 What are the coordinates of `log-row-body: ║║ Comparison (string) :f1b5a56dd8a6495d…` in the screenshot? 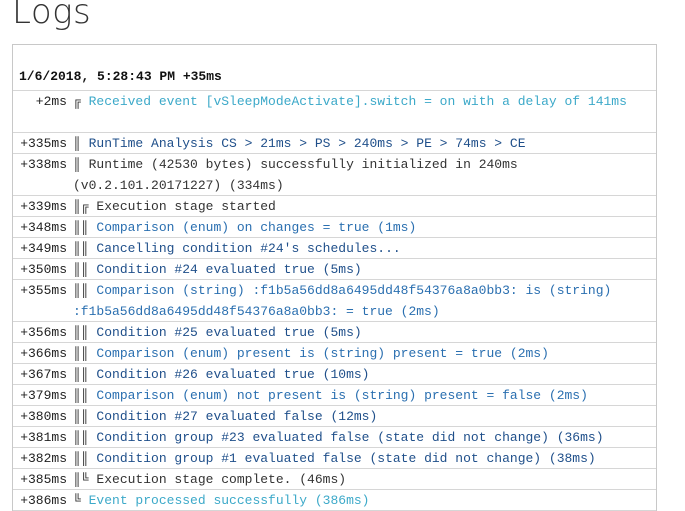 It's located at (364, 300).